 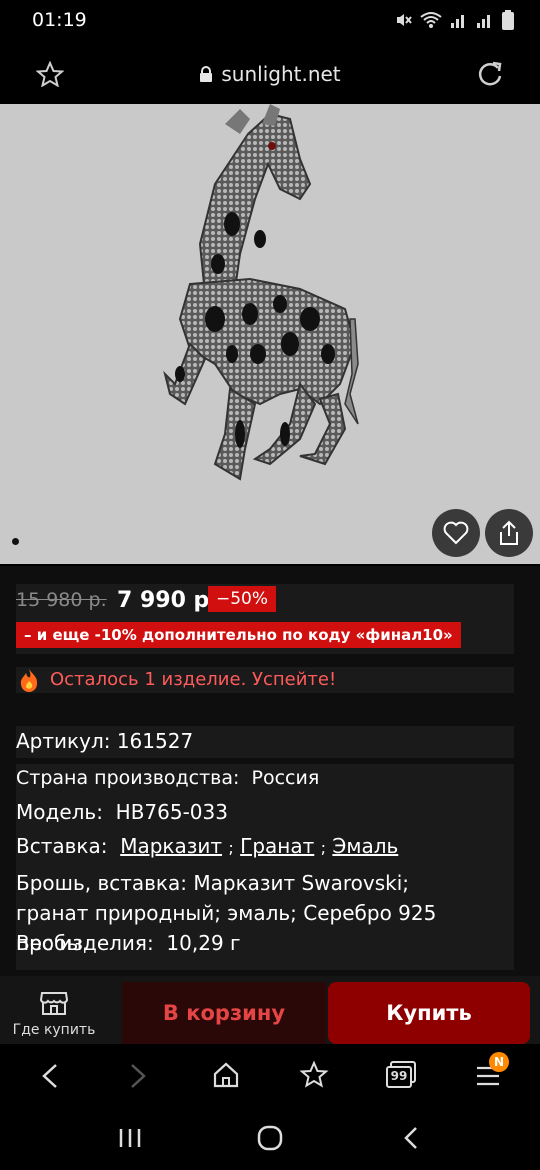 I want to click on weight-label: Вес изделия:, so click(x=85, y=943).